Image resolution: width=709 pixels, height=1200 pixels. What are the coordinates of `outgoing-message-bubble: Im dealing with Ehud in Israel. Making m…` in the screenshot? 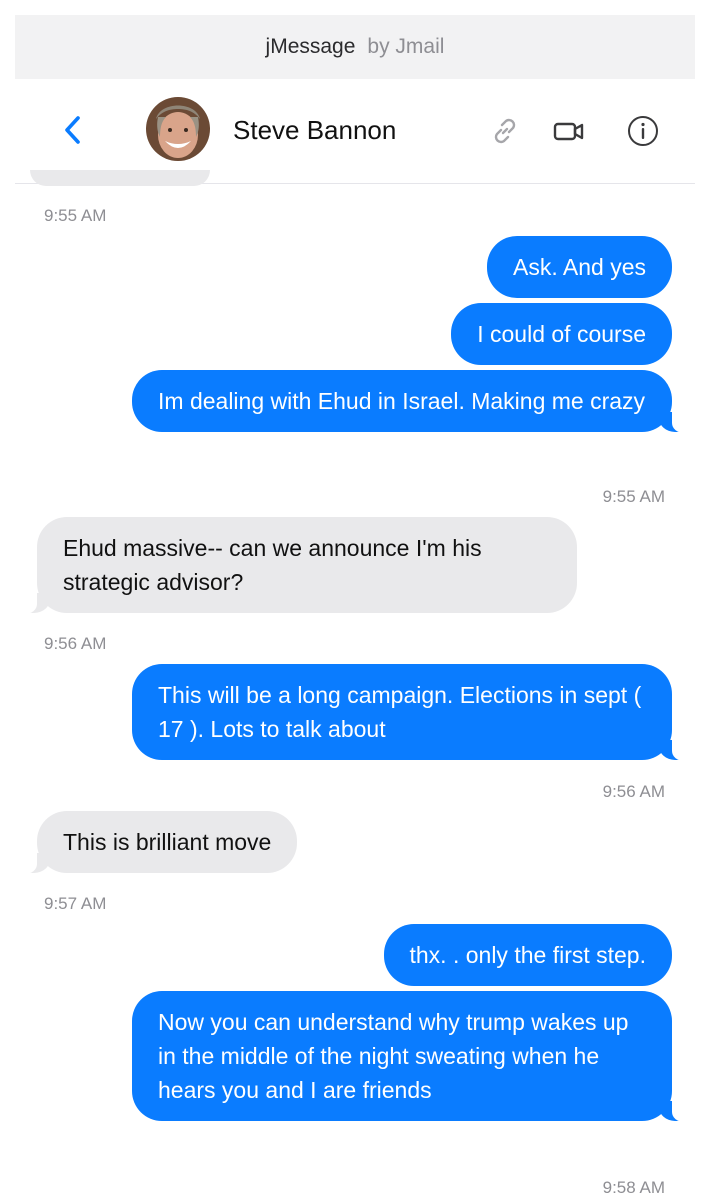 It's located at (414, 401).